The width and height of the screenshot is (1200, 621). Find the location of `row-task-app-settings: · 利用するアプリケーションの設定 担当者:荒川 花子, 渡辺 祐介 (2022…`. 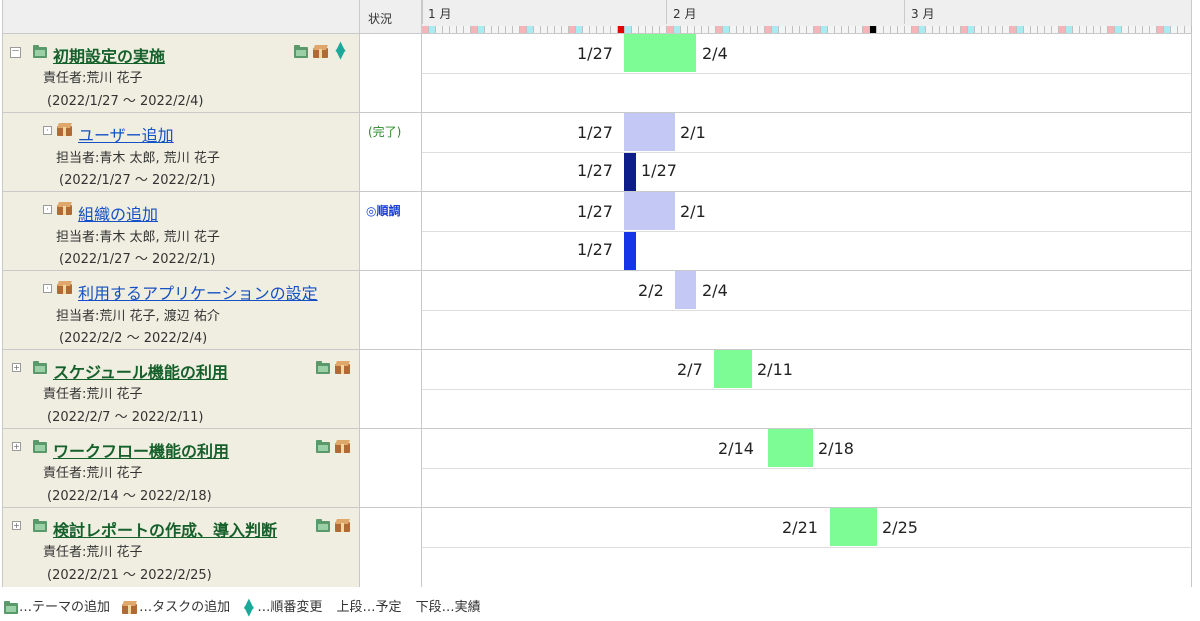

row-task-app-settings: · 利用するアプリケーションの設定 担当者:荒川 花子, 渡辺 祐介 (2022… is located at coordinates (181, 310).